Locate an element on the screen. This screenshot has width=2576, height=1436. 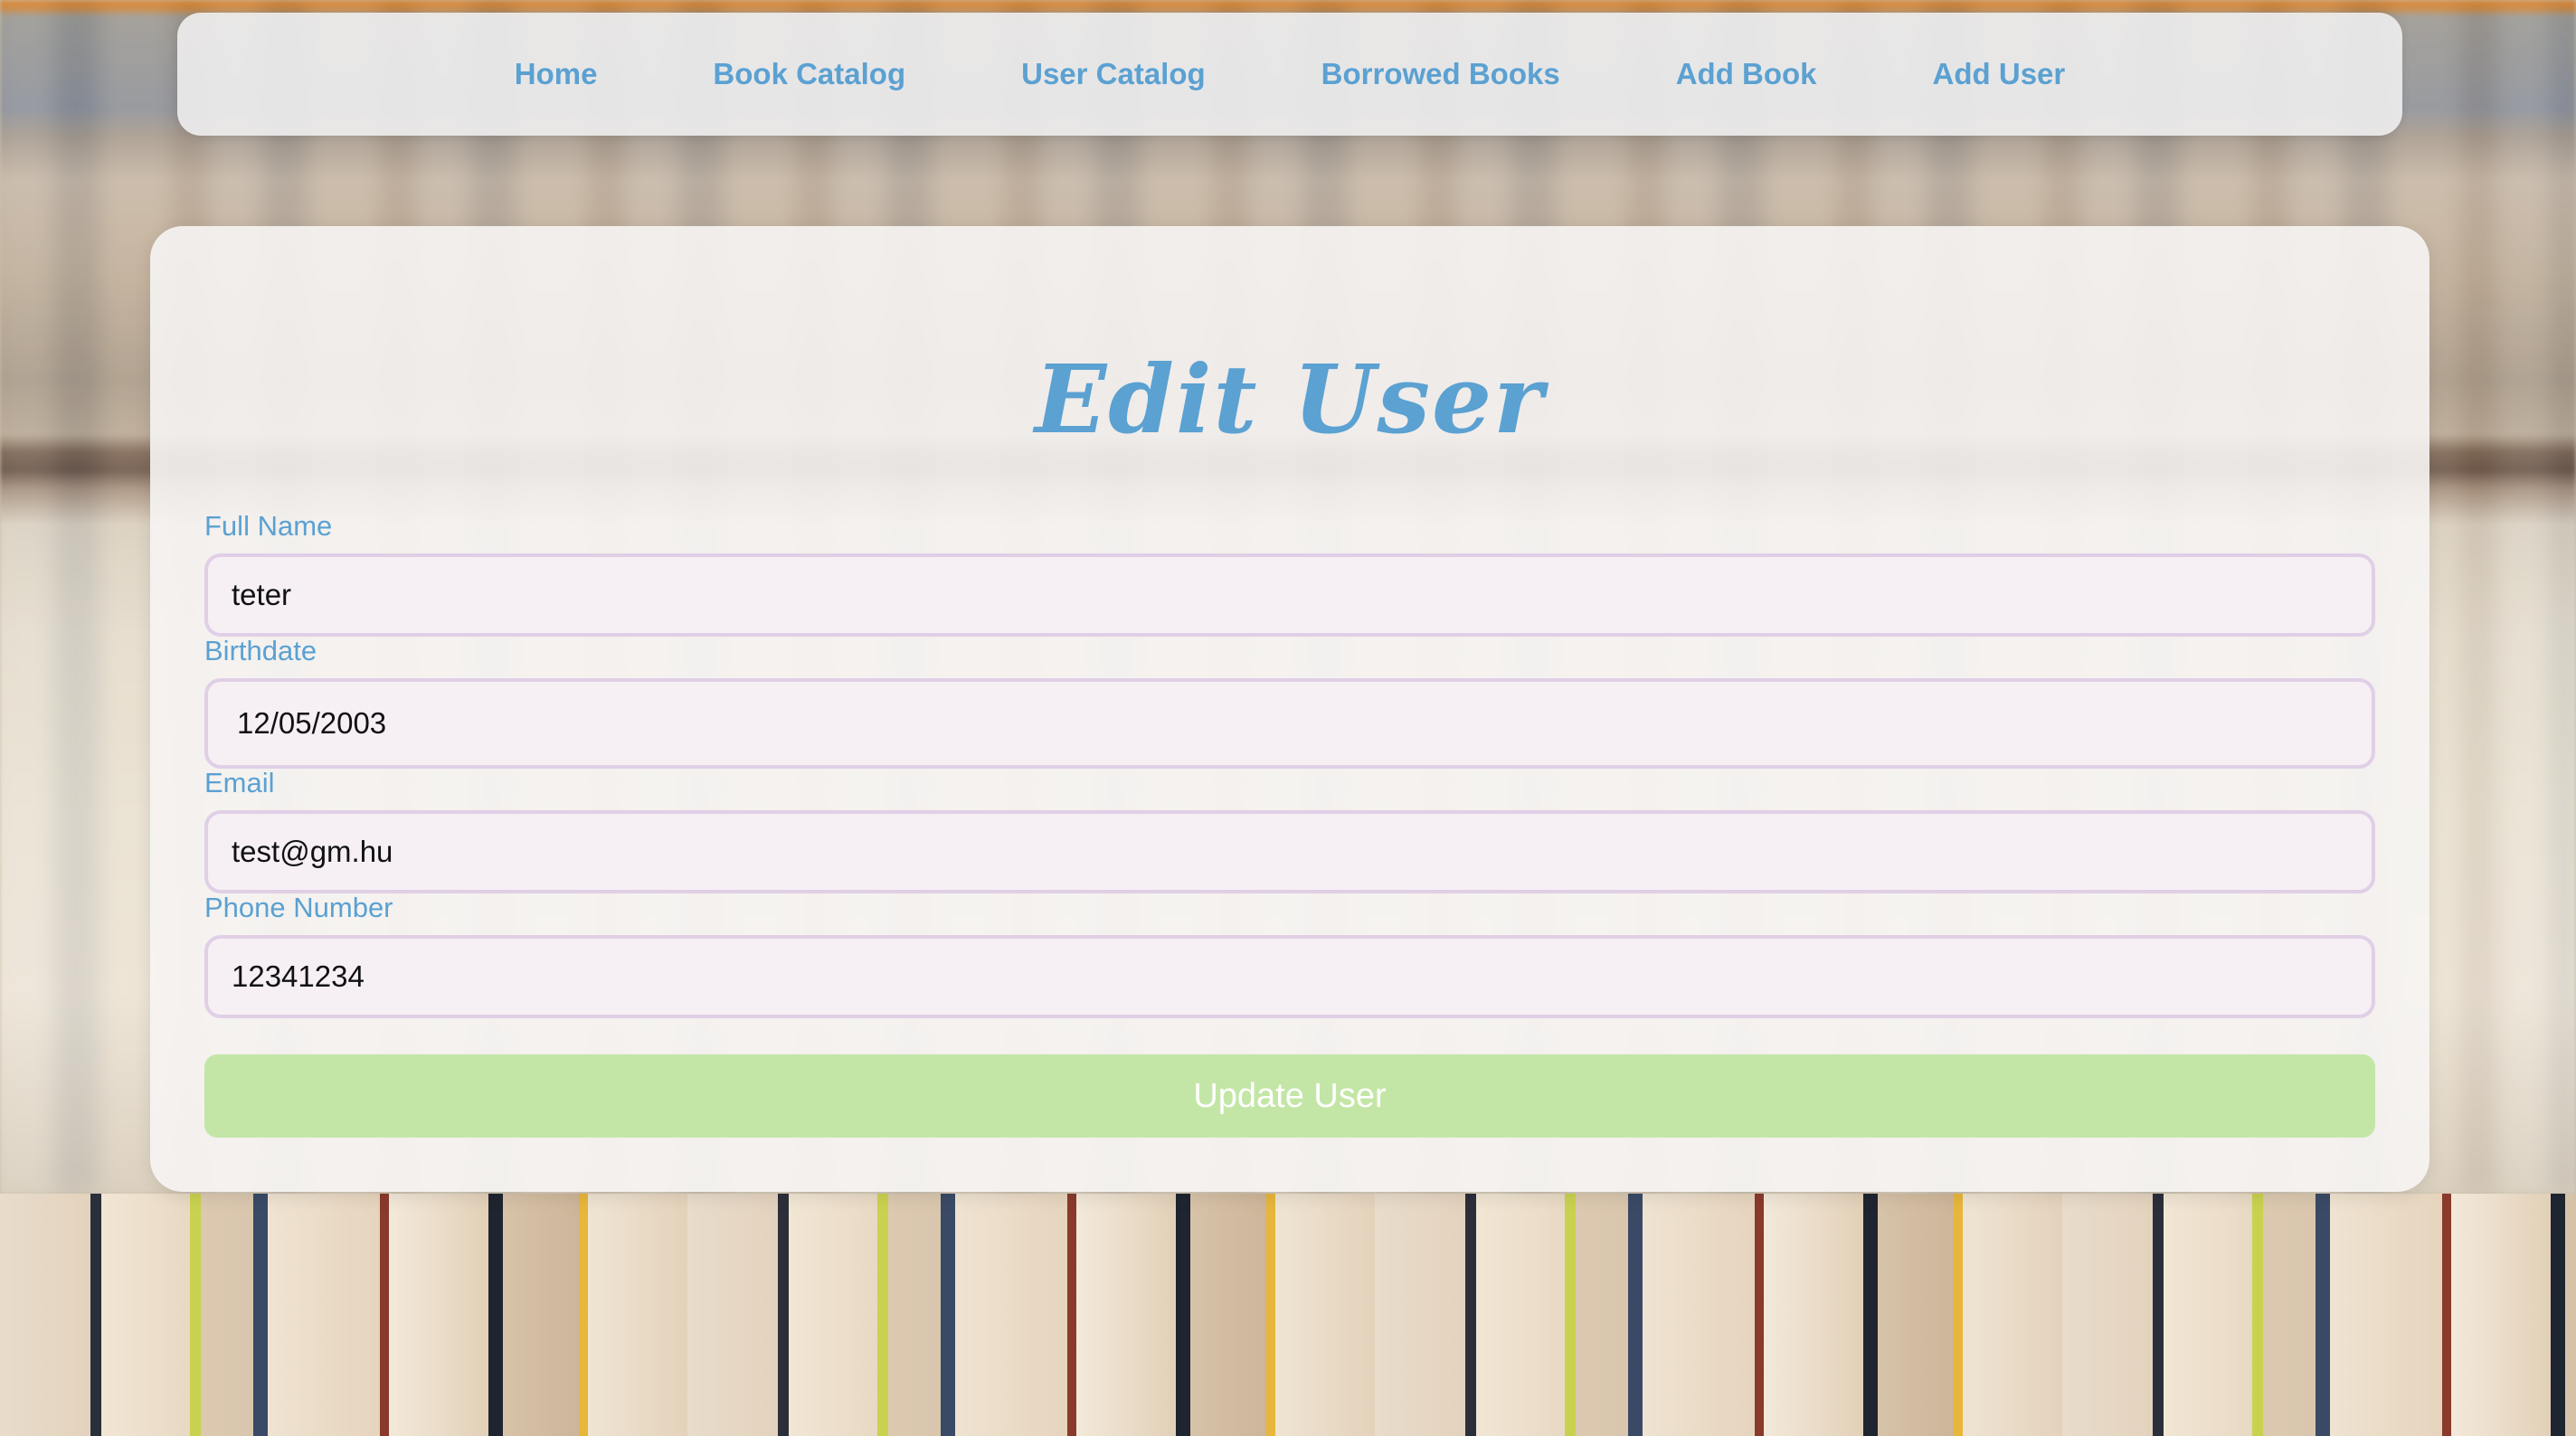
birthdate-input is located at coordinates (1290, 723).